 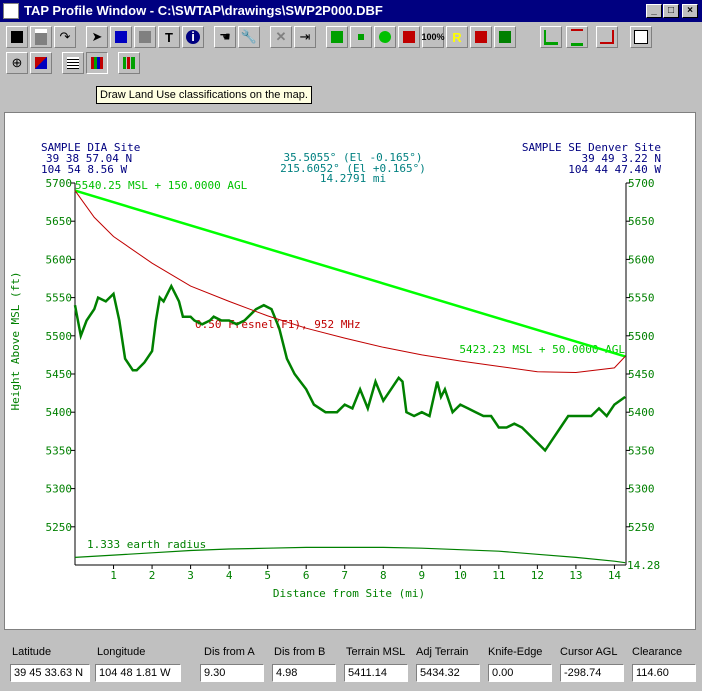 I want to click on x-axis-label: Distance from Site (mi), so click(x=349, y=593).